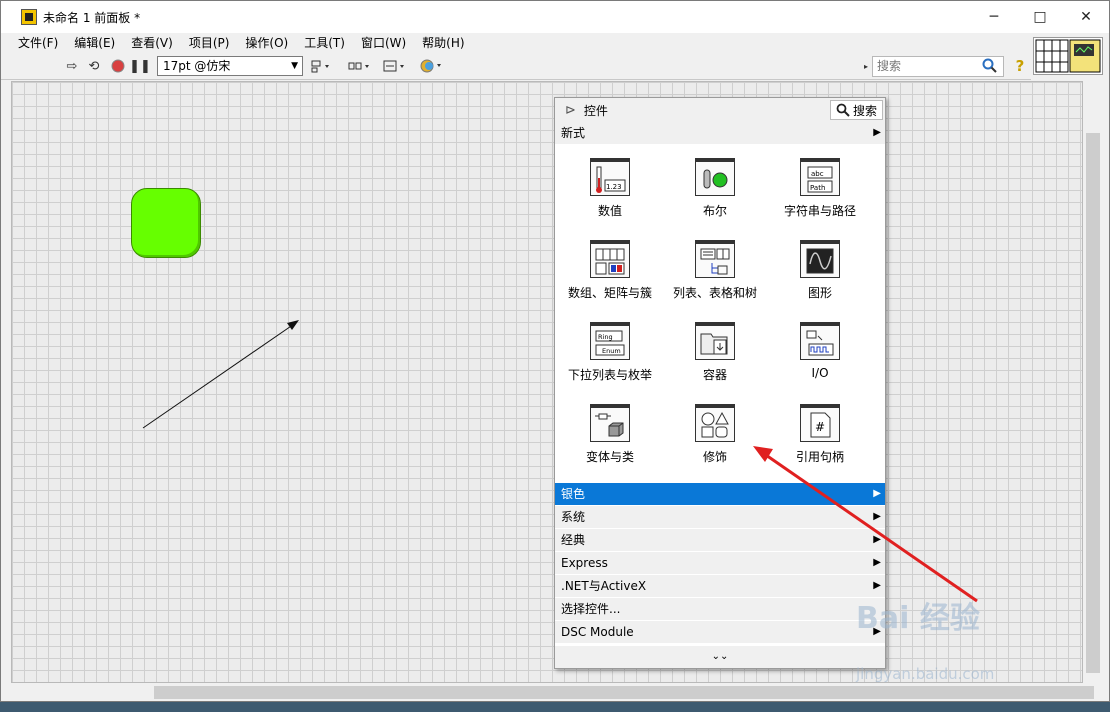 The image size is (1110, 712). Describe the element at coordinates (595, 110) in the screenshot. I see `palette-title: 控件` at that location.